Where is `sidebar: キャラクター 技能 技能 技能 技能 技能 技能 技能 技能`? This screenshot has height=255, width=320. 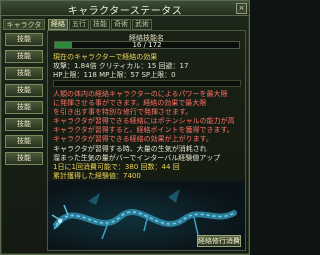
sidebar: キャラクター 技能 技能 技能 技能 技能 技能 技能 技能 is located at coordinates (24, 135).